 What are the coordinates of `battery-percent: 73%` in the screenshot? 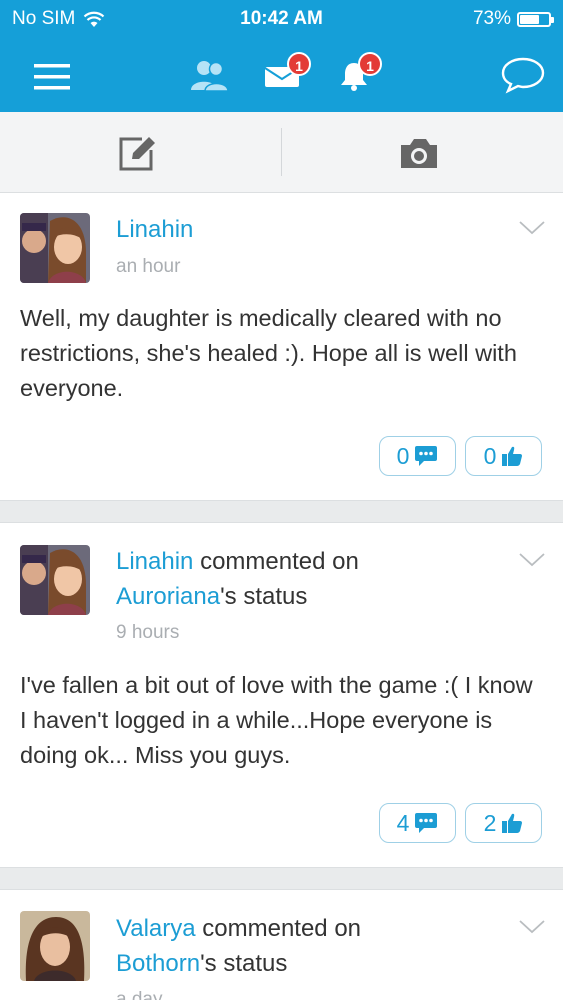 It's located at (491, 18).